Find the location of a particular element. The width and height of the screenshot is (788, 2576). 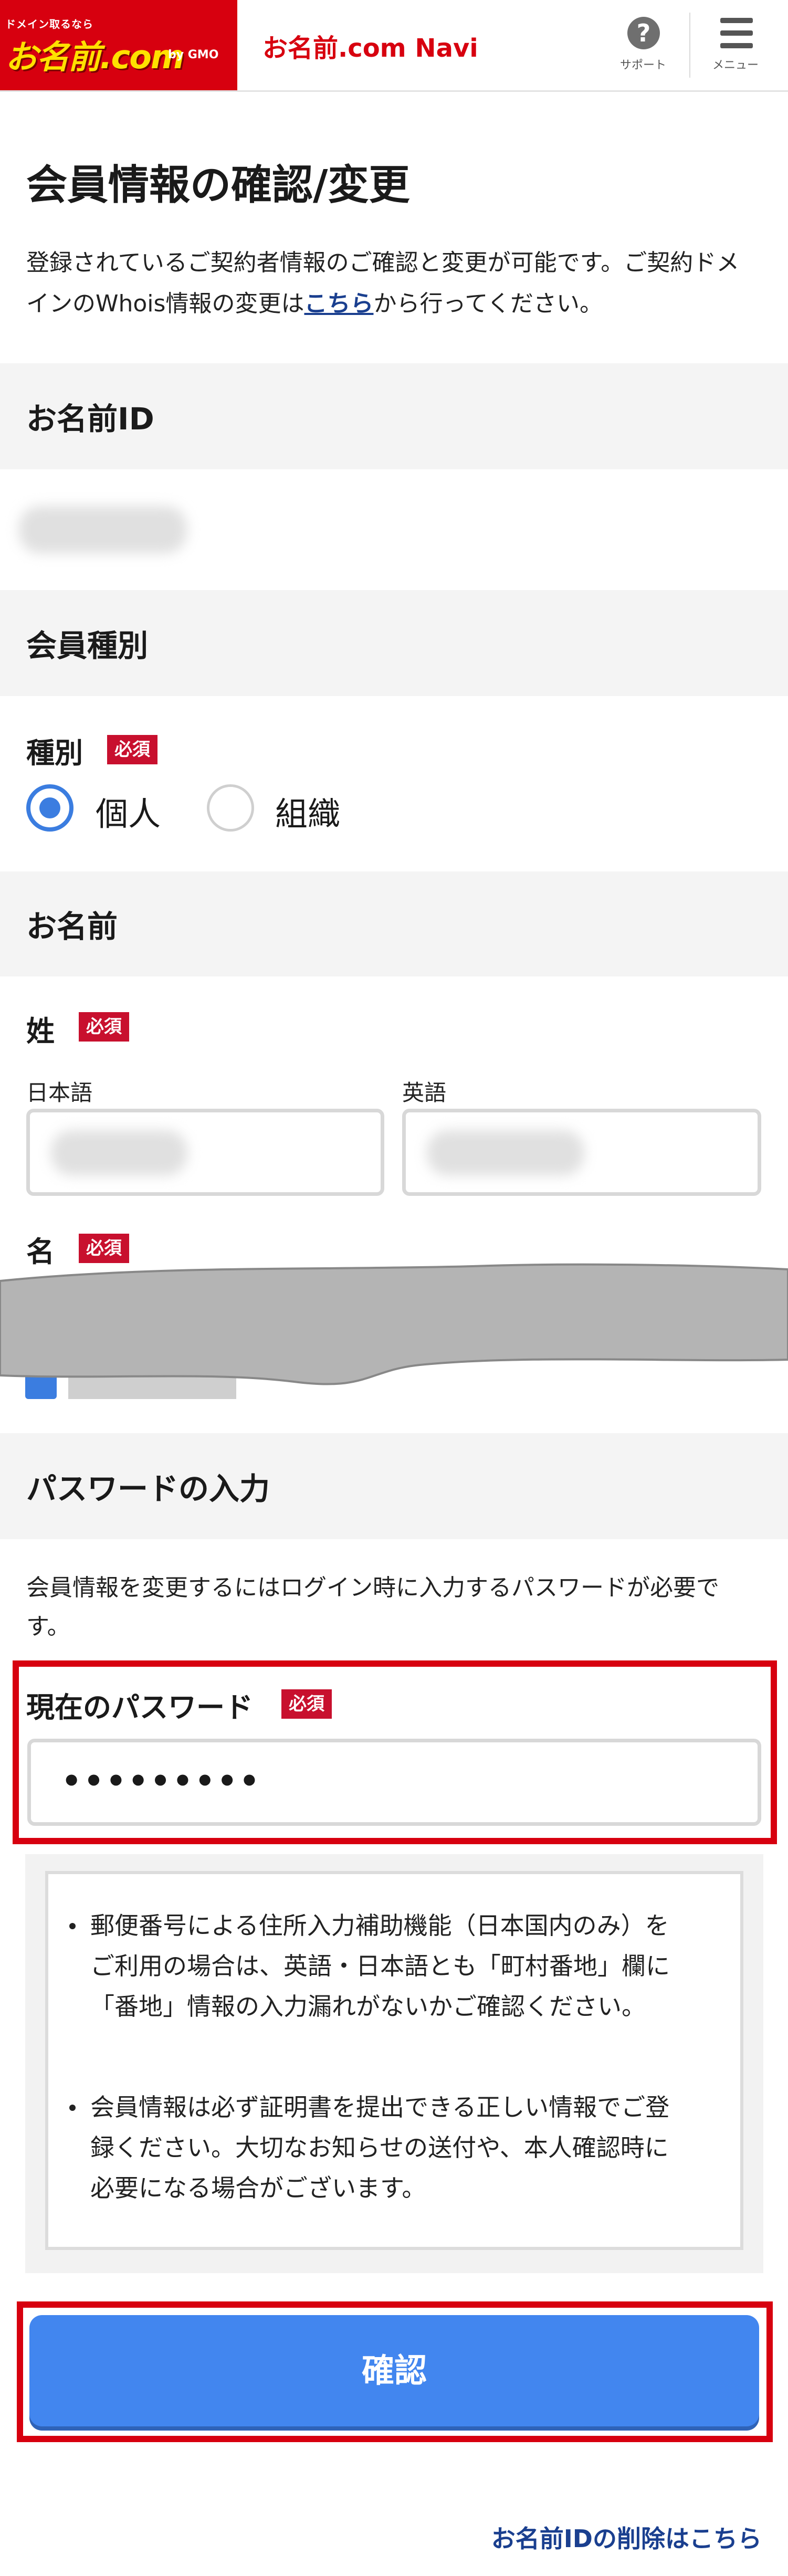

logo-text: お名前.com is located at coordinates (95, 57).